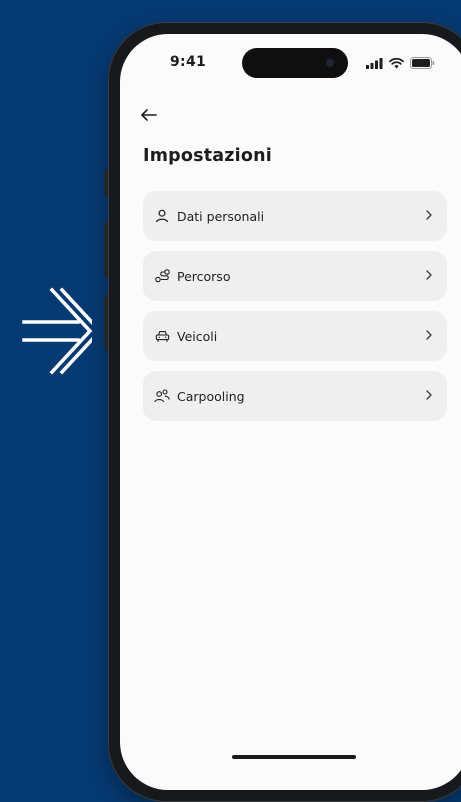 Image resolution: width=461 pixels, height=802 pixels. I want to click on battery-icon, so click(422, 63).